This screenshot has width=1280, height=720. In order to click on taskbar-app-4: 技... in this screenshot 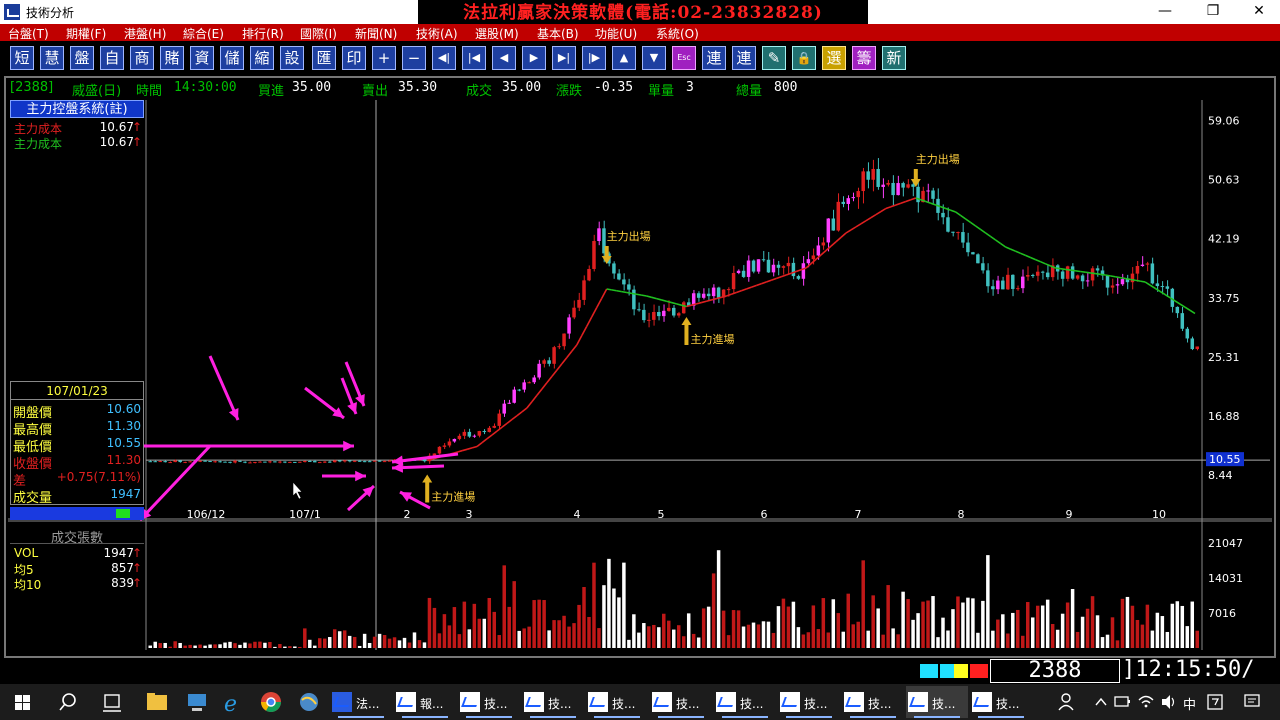, I will do `click(553, 702)`.